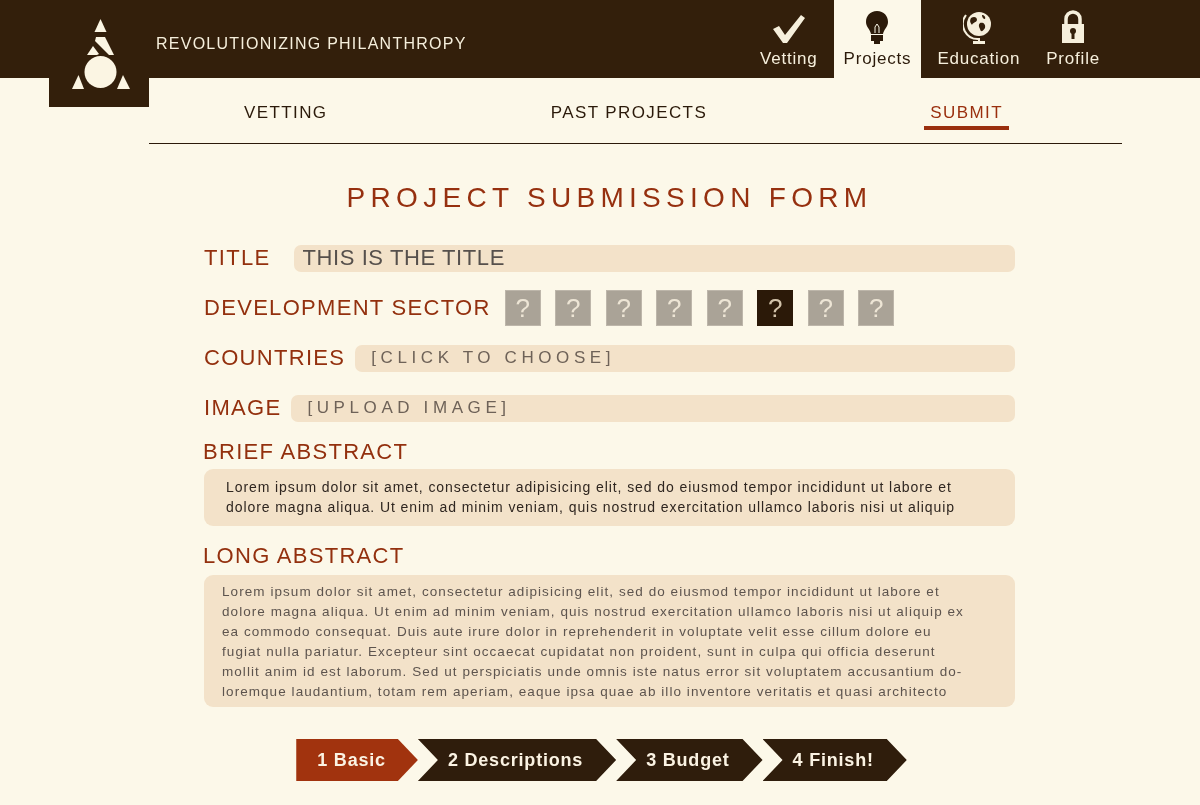 The height and width of the screenshot is (805, 1200). What do you see at coordinates (1073, 27) in the screenshot?
I see `padlock-icon` at bounding box center [1073, 27].